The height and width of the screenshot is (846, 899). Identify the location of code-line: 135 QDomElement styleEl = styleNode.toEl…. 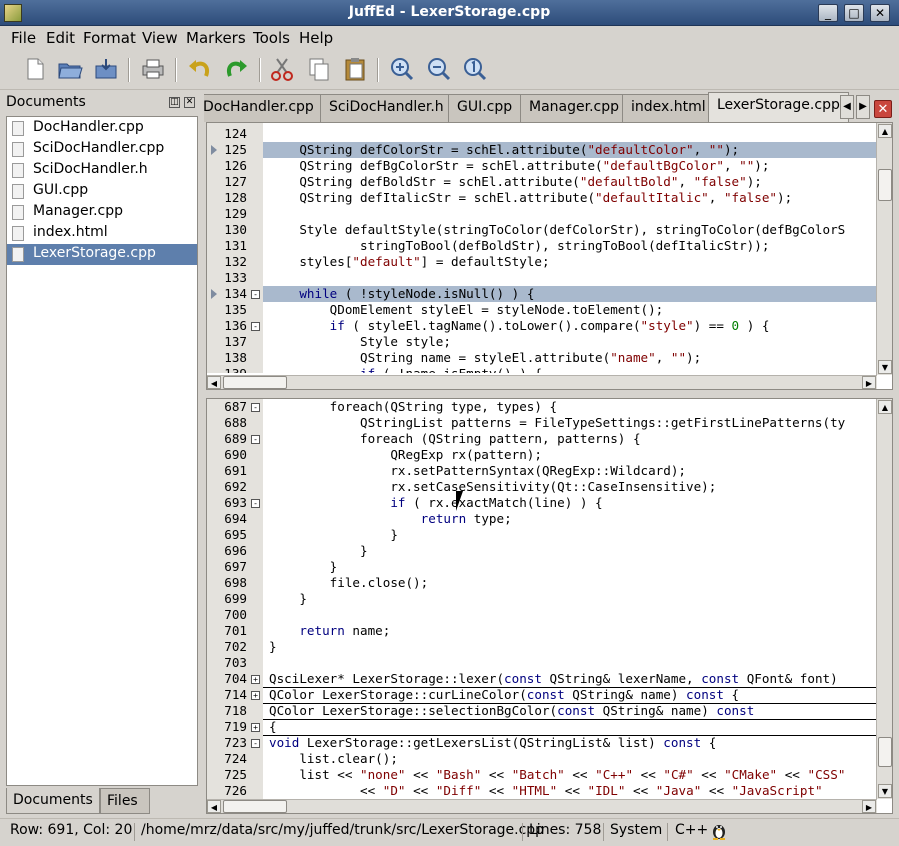
(542, 310).